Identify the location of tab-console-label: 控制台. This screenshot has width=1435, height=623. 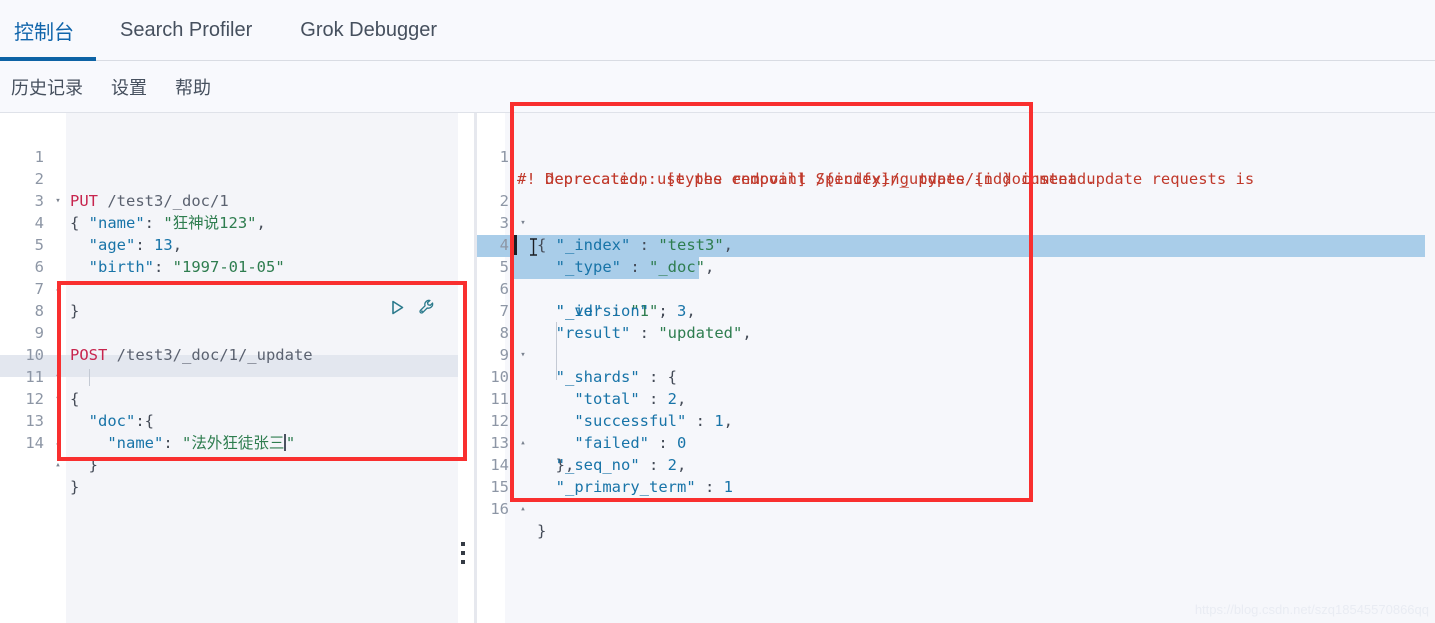
(44, 33).